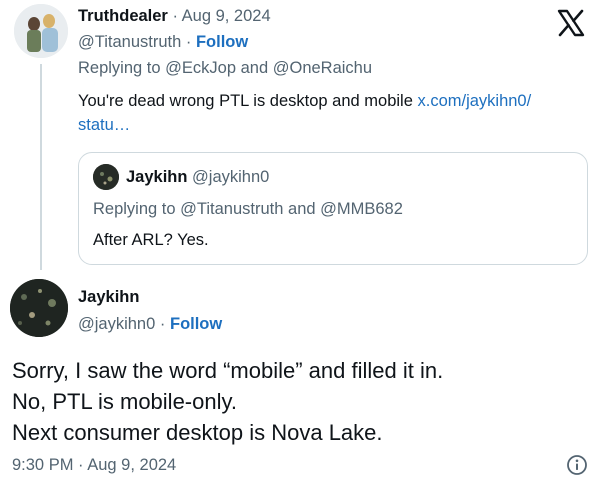  I want to click on replying-user-link: @EckJop, so click(200, 68).